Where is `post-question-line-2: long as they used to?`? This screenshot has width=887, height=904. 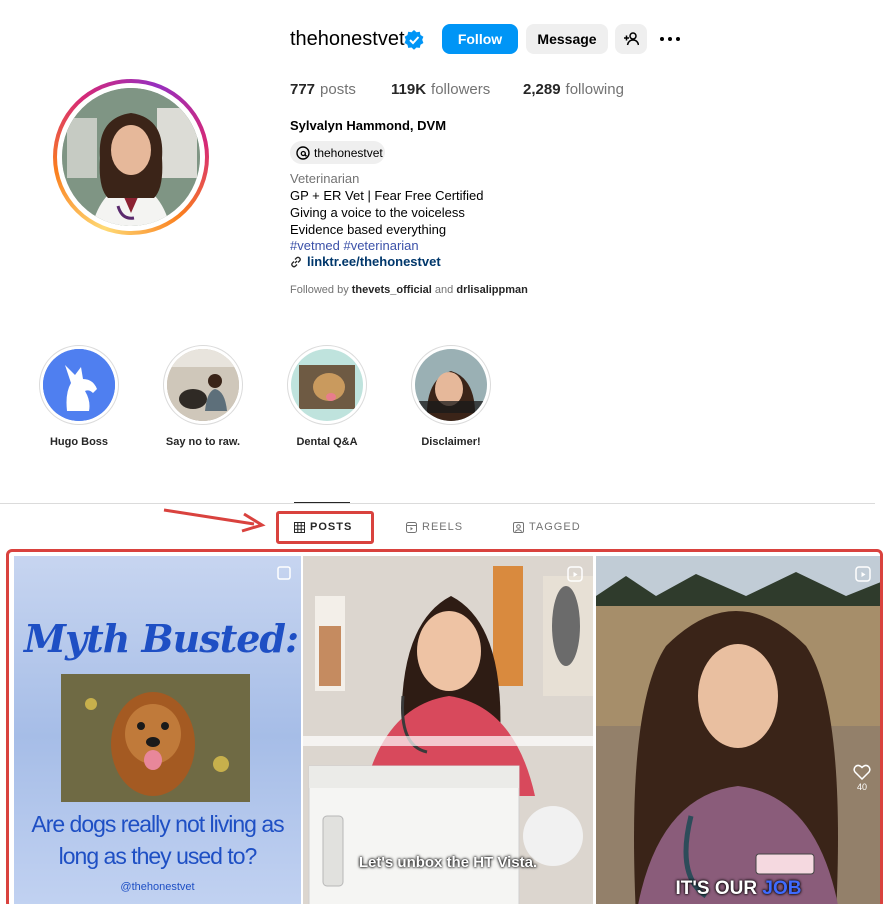 post-question-line-2: long as they used to? is located at coordinates (158, 856).